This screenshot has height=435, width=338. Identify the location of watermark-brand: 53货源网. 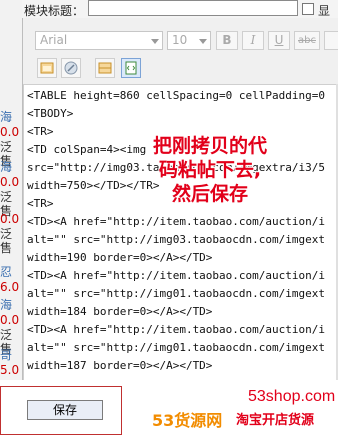
(187, 420).